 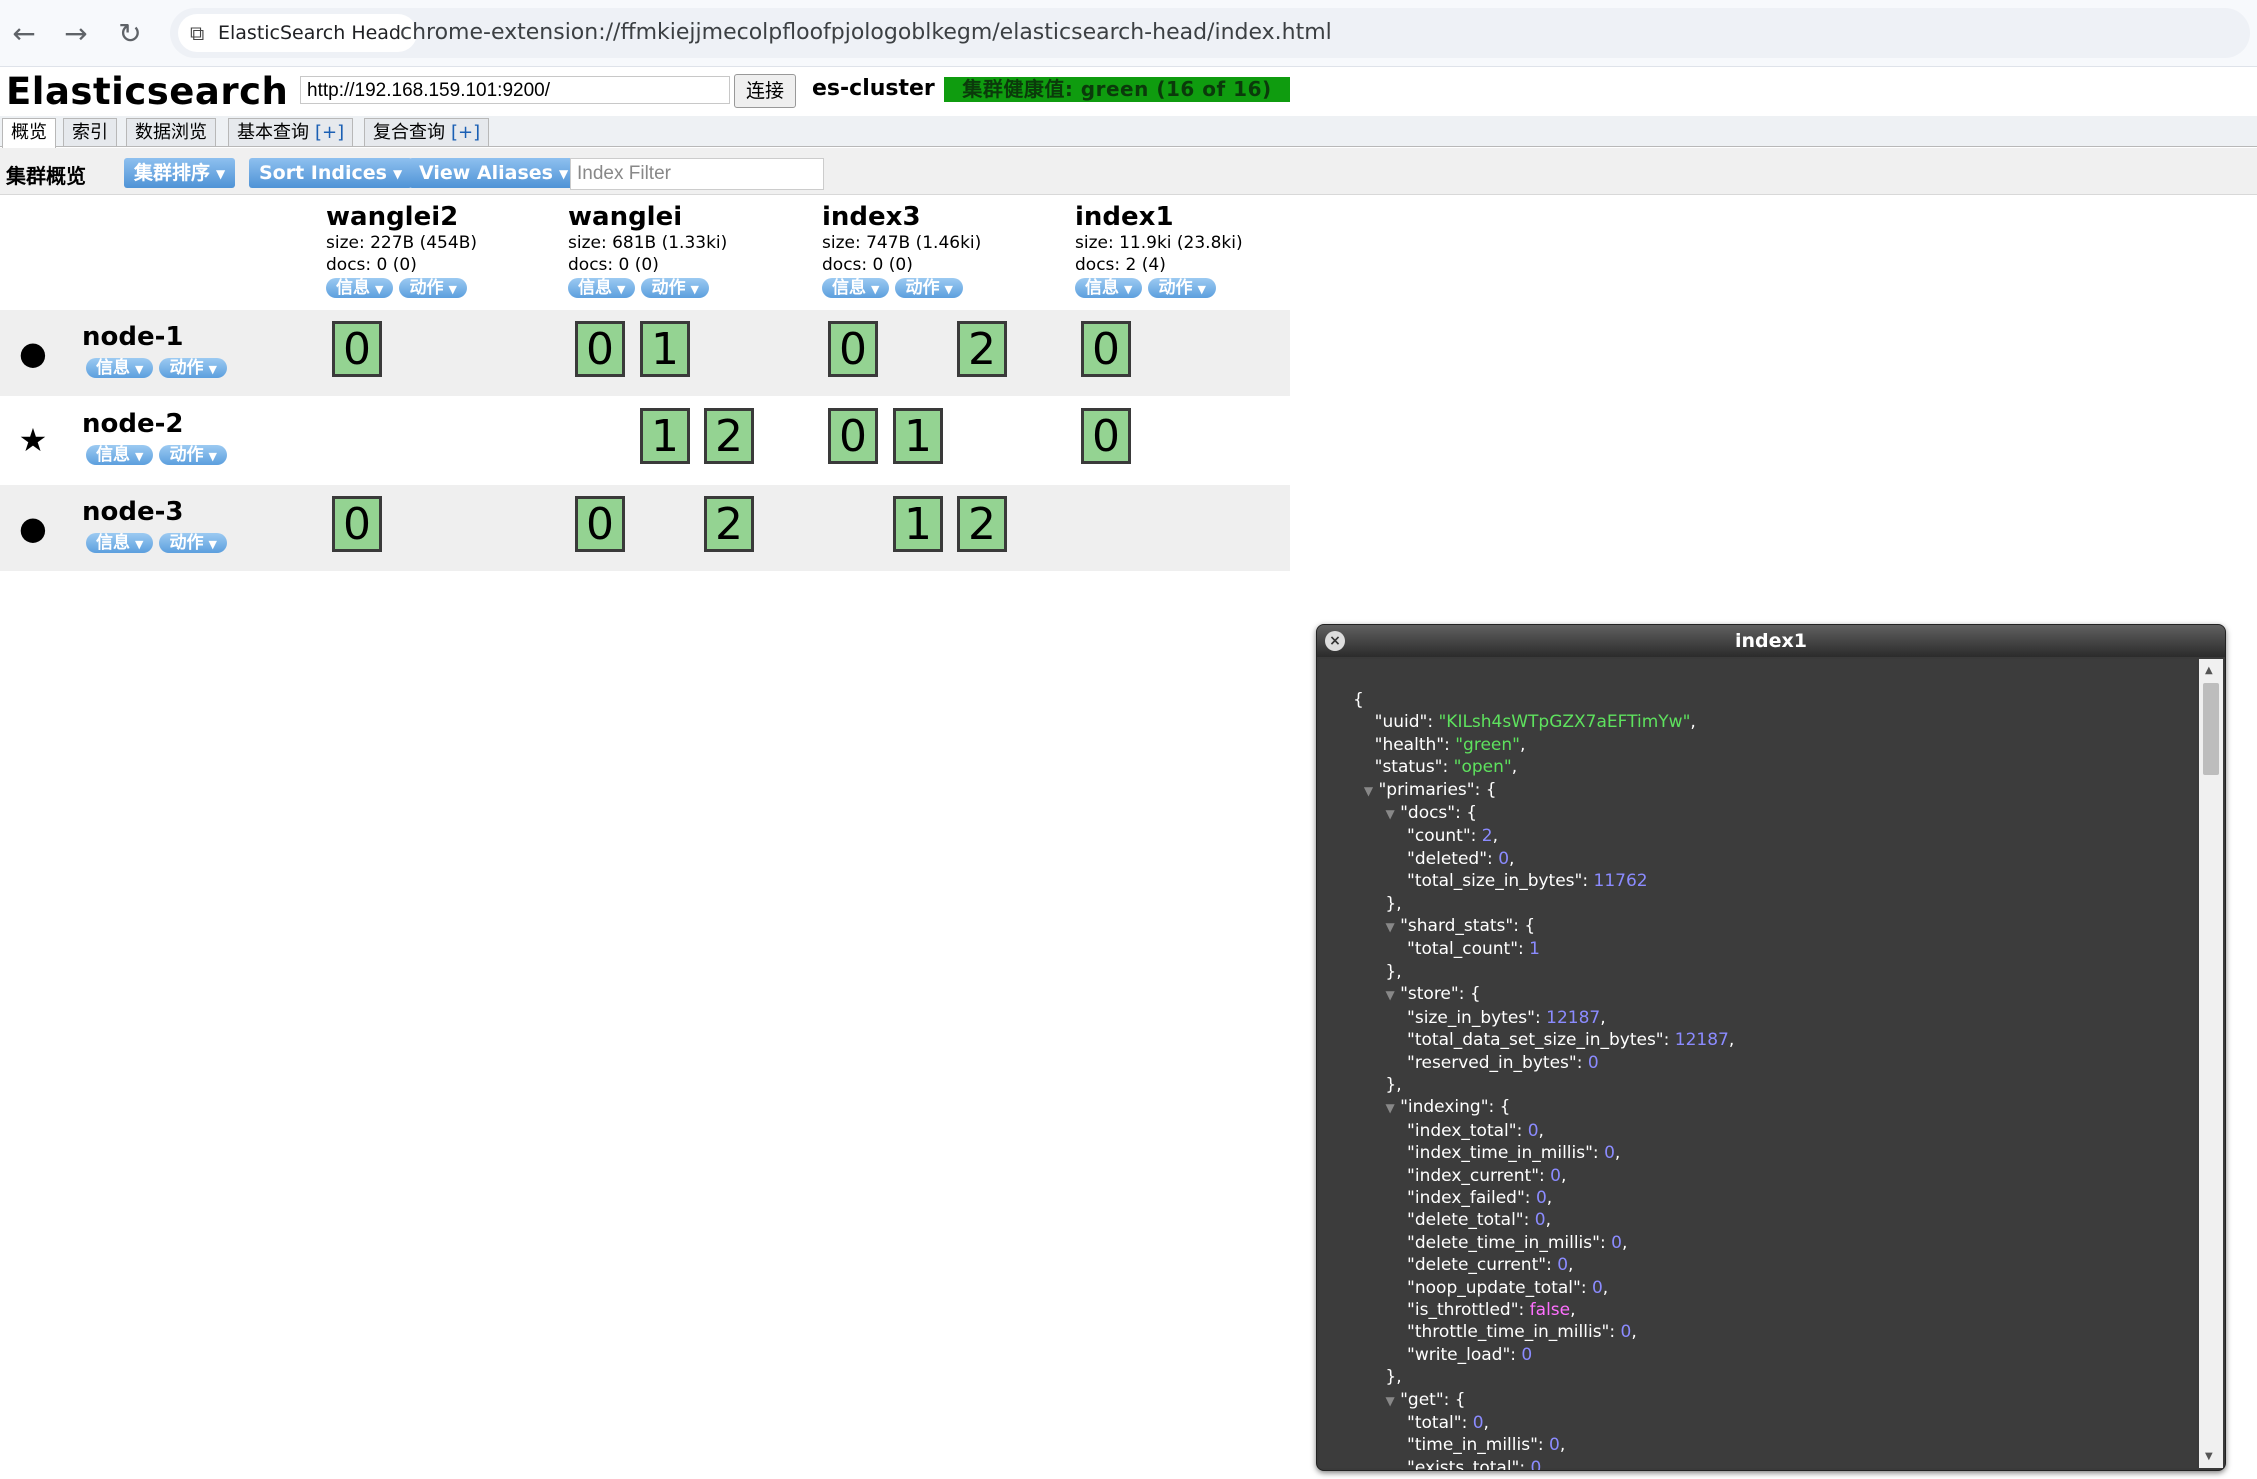 What do you see at coordinates (1550, 1309) in the screenshot?
I see `json-value: false` at bounding box center [1550, 1309].